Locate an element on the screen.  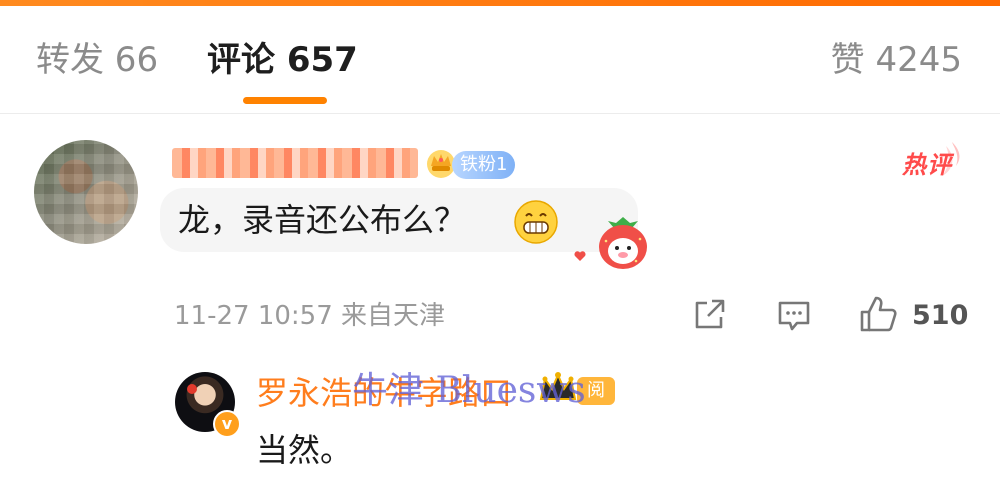
reply-text: 当然。 is located at coordinates (304, 450).